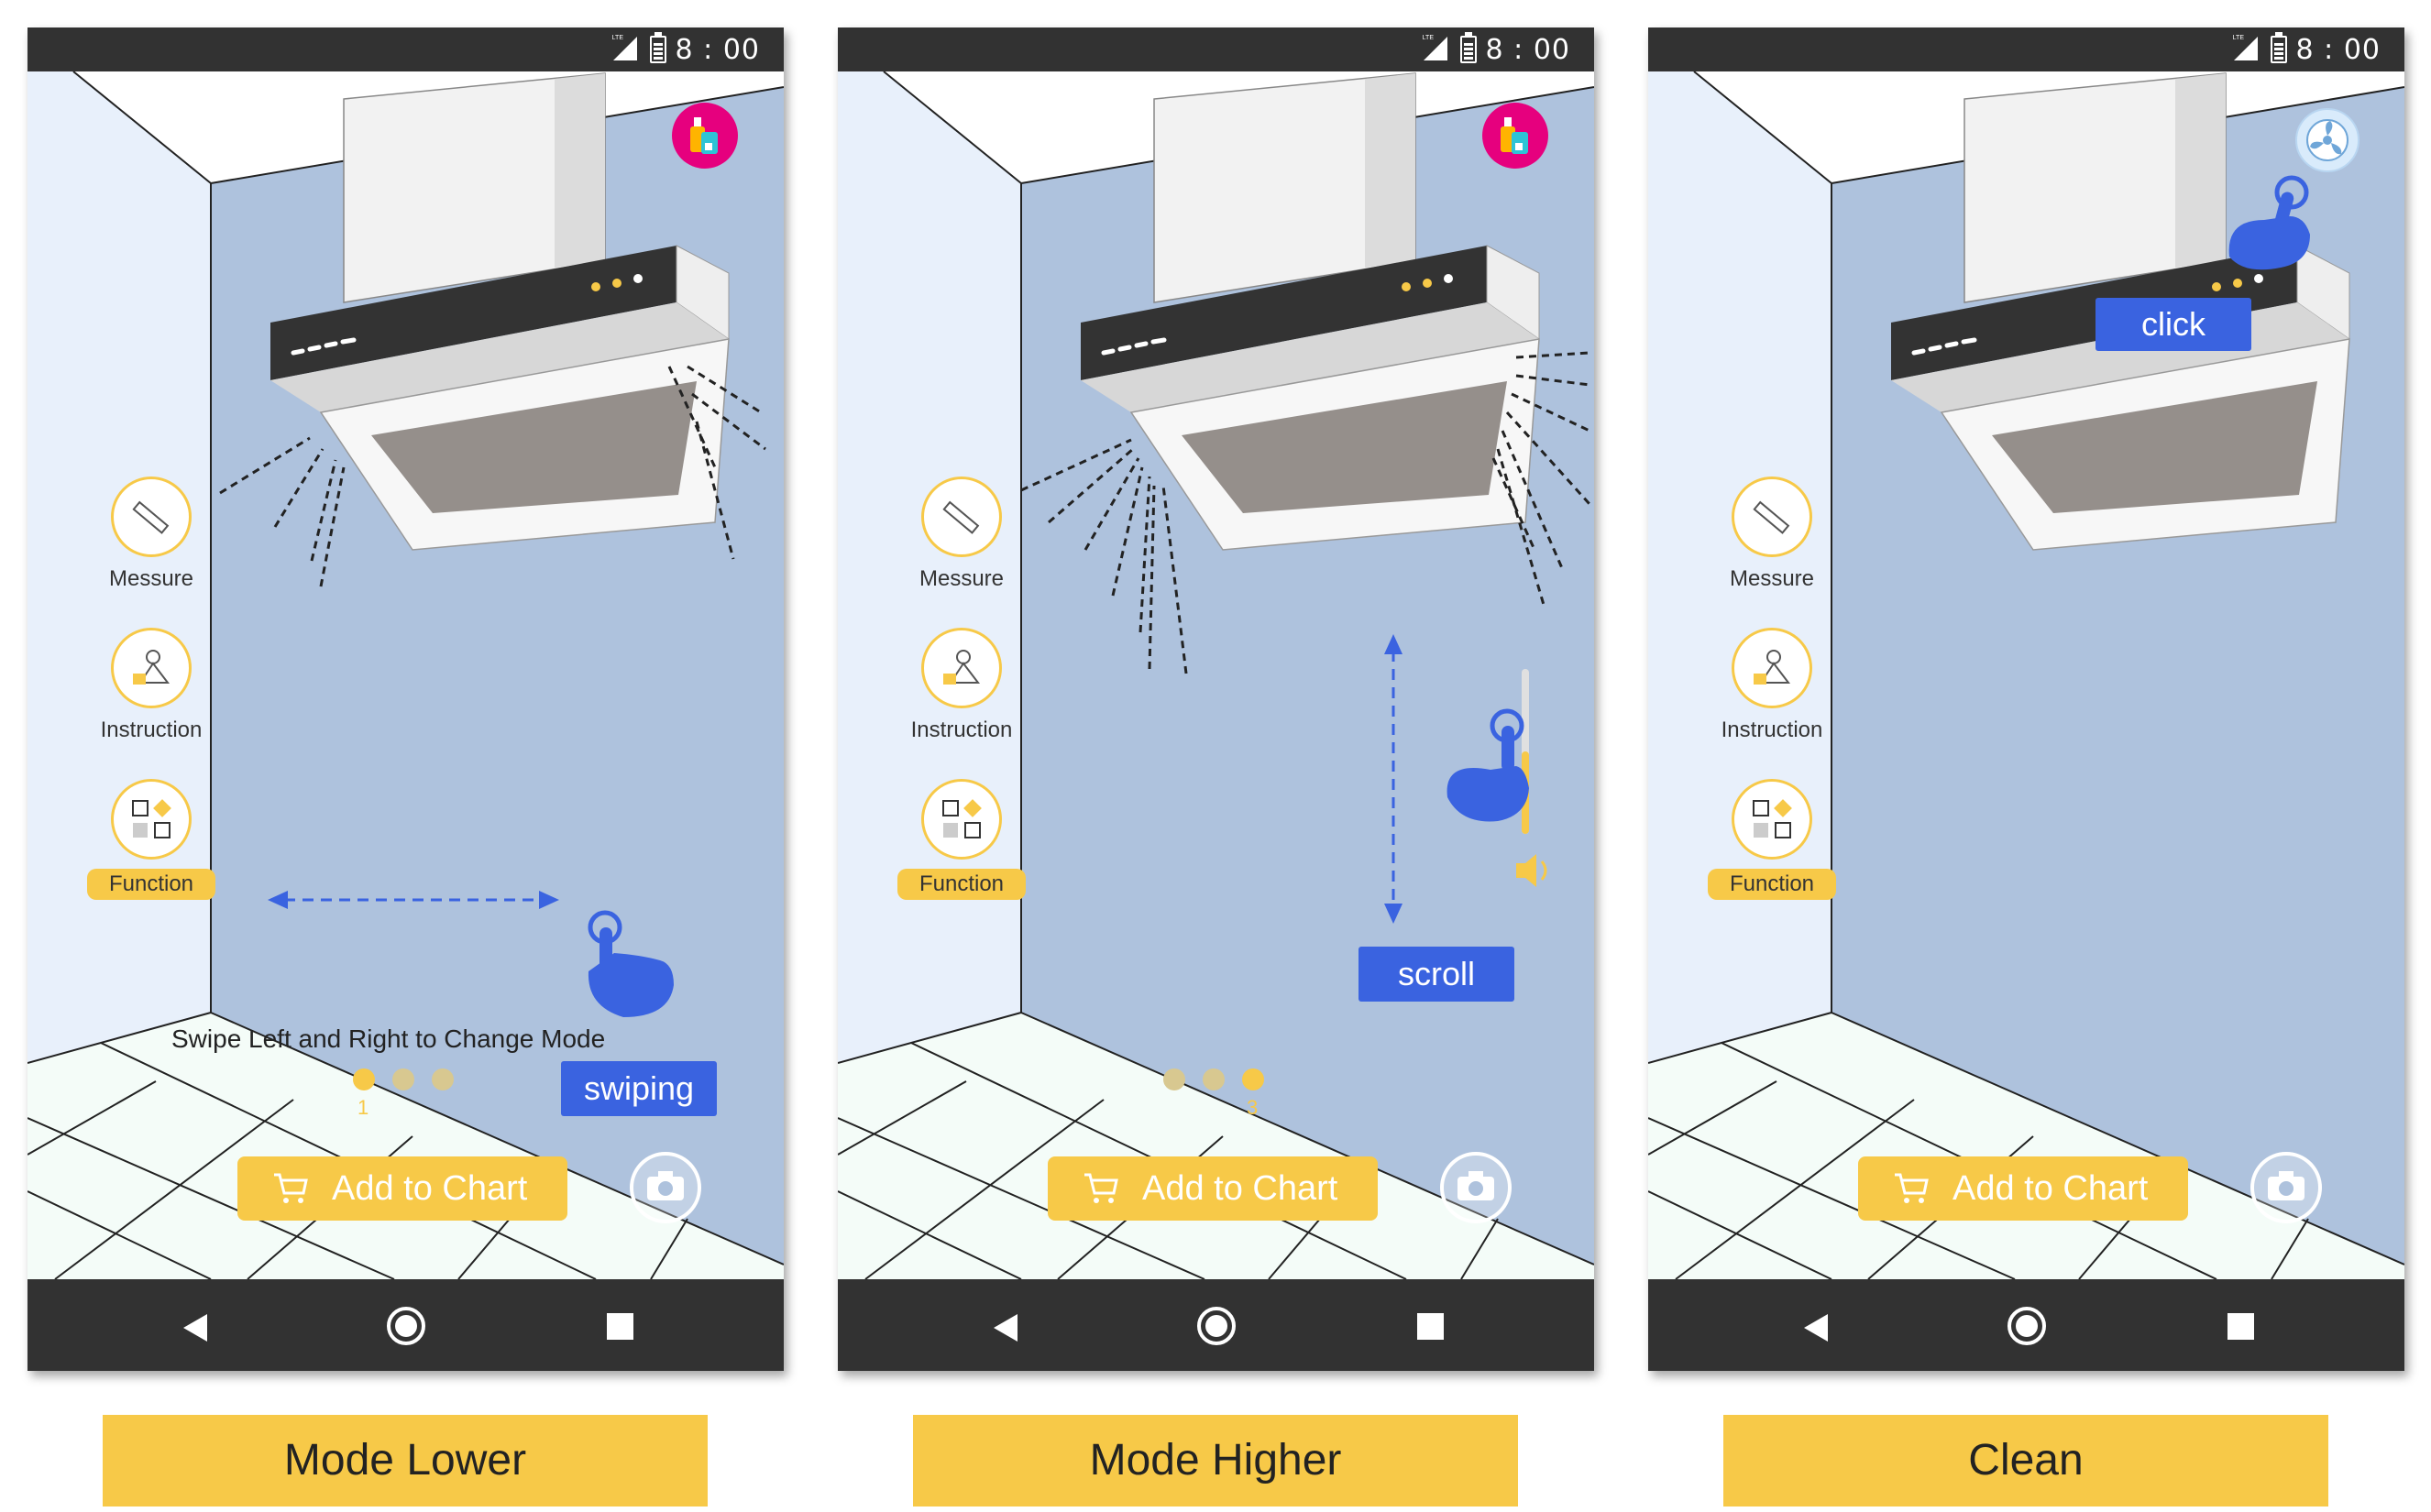  What do you see at coordinates (1215, 1461) in the screenshot?
I see `caption-mode-higher: Mode Higher` at bounding box center [1215, 1461].